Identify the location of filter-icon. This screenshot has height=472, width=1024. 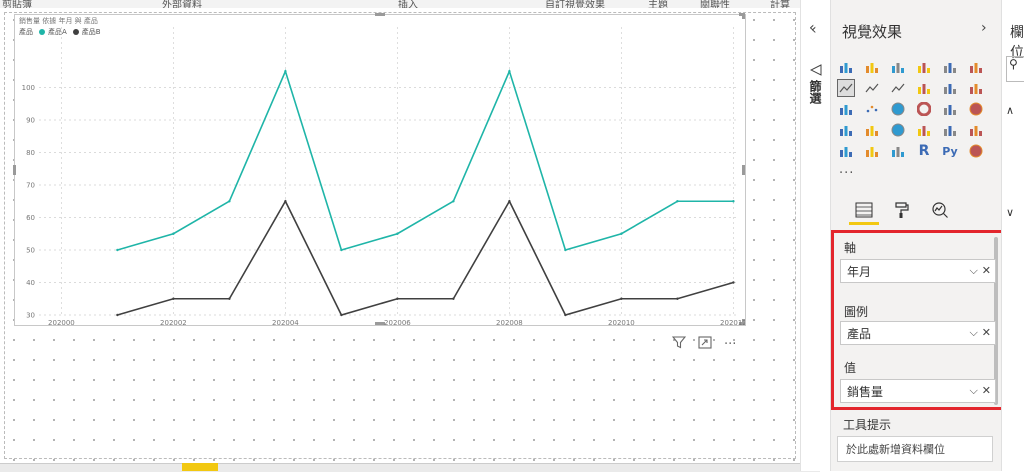
(679, 344).